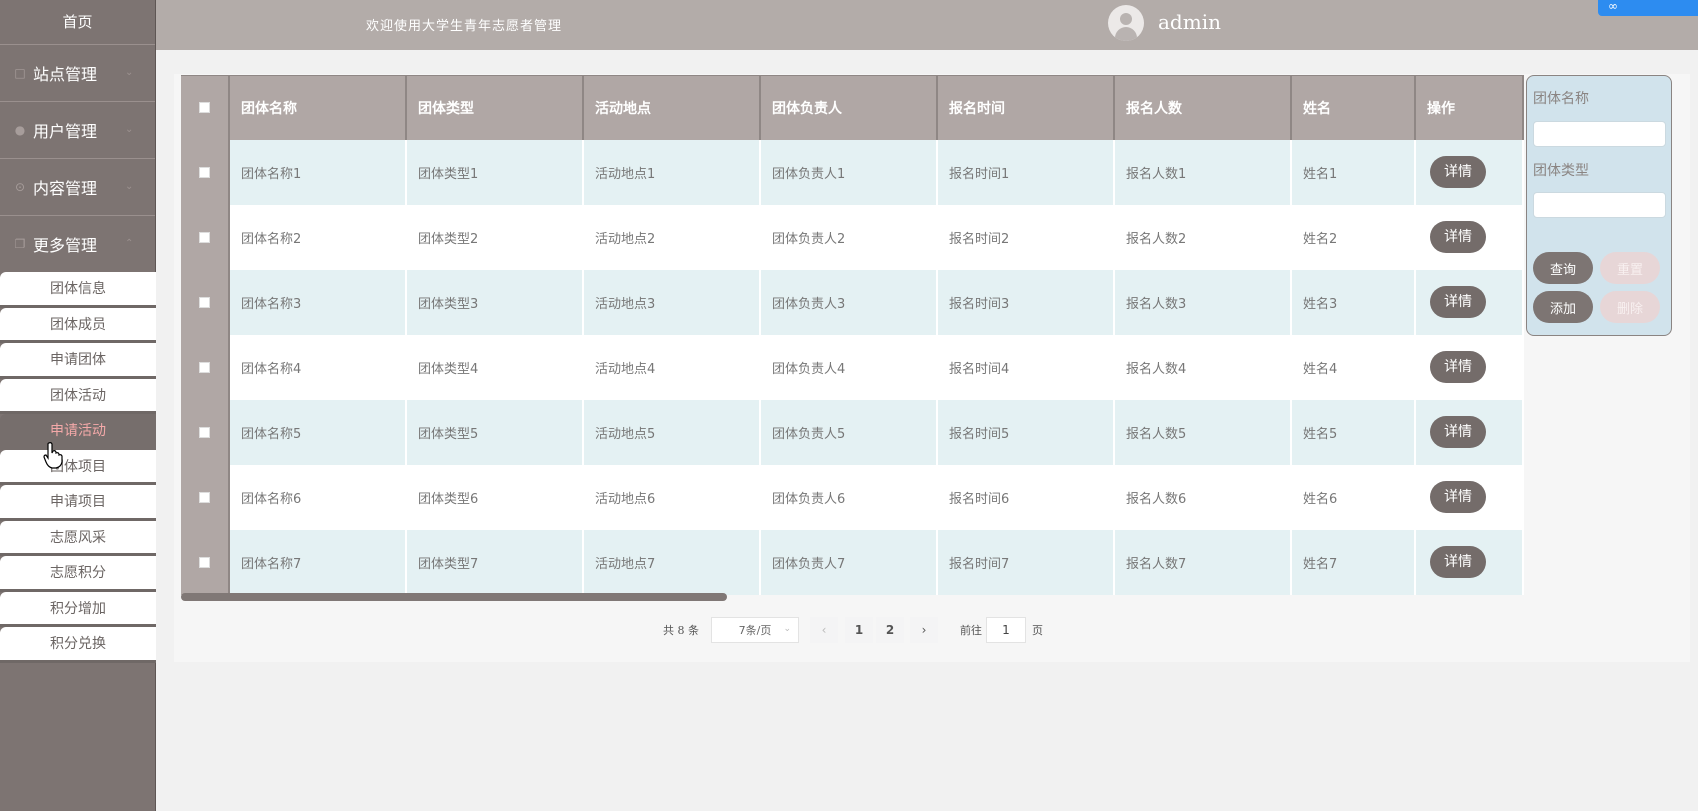  I want to click on sidebar-item-team-info: 团体信息, so click(78, 290).